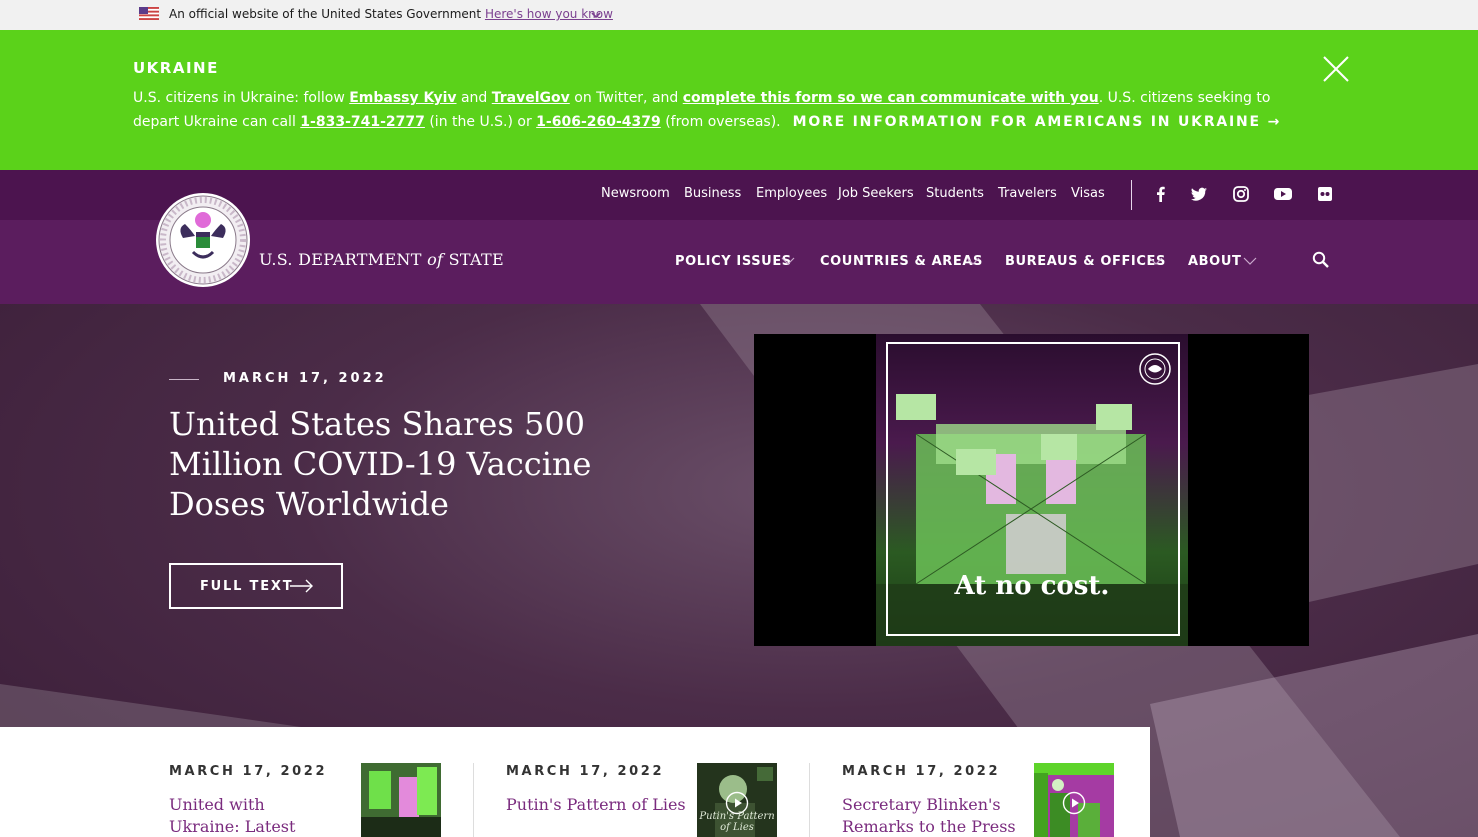 The image size is (1478, 837). What do you see at coordinates (733, 261) in the screenshot?
I see `nav-policy-issues: POLICY ISSUES` at bounding box center [733, 261].